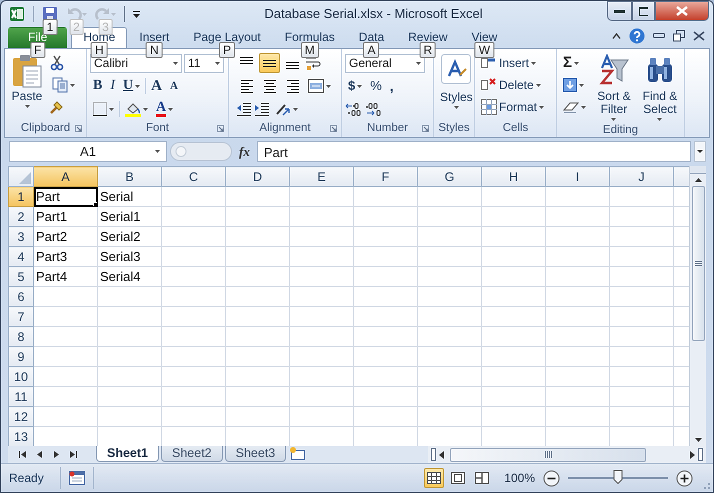 The width and height of the screenshot is (714, 493). Describe the element at coordinates (514, 176) in the screenshot. I see `column-header: H` at that location.